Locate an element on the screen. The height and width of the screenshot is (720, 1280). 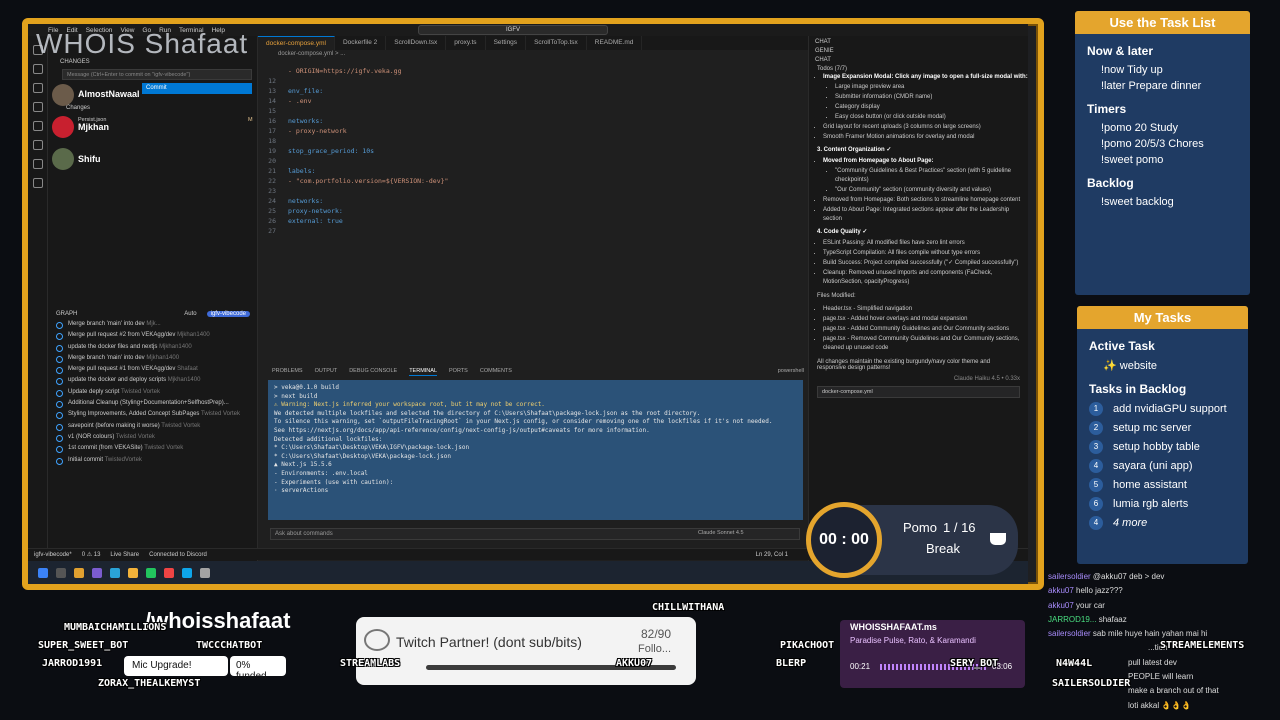
tab-docker-compose: docker-compose.yml is located at coordinates (296, 43).